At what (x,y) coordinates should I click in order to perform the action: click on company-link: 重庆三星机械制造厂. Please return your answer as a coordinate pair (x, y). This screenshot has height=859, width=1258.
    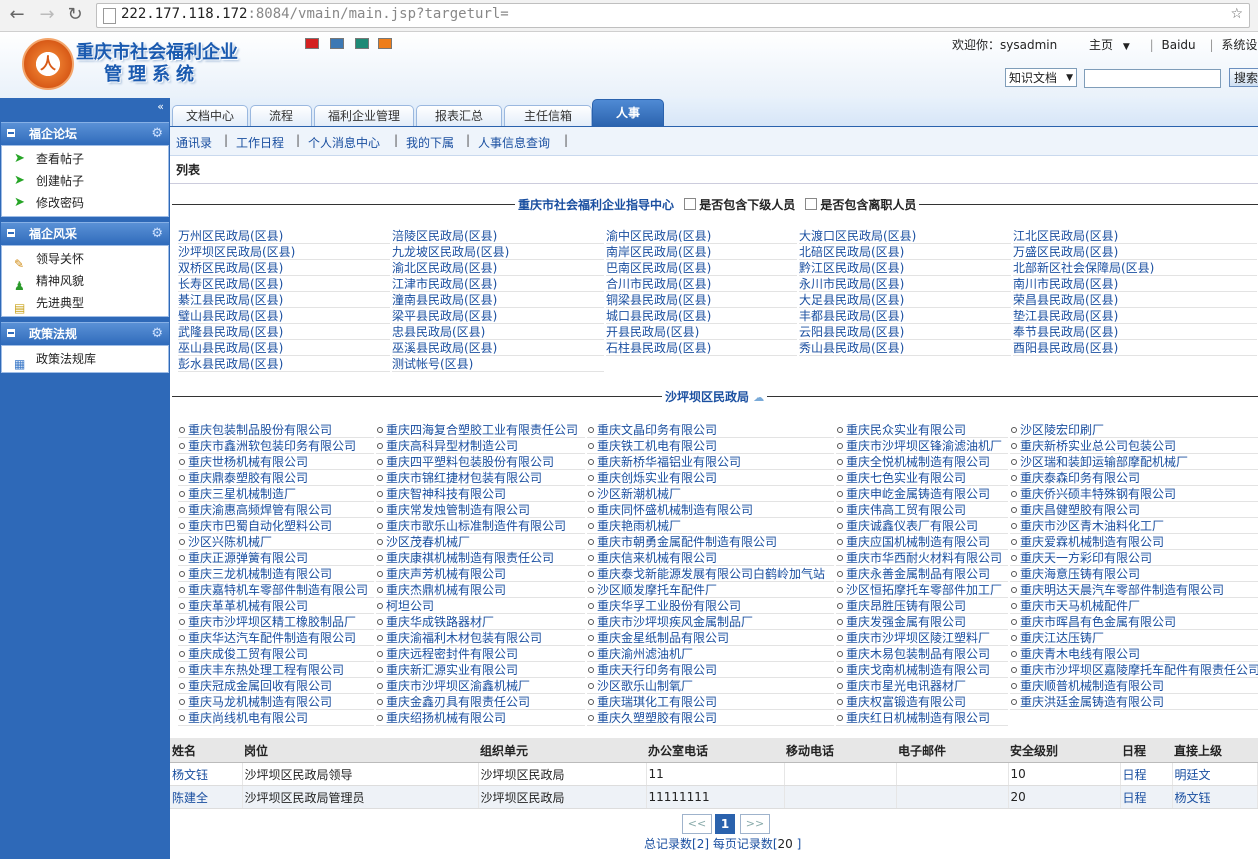
    Looking at the image, I should click on (276, 494).